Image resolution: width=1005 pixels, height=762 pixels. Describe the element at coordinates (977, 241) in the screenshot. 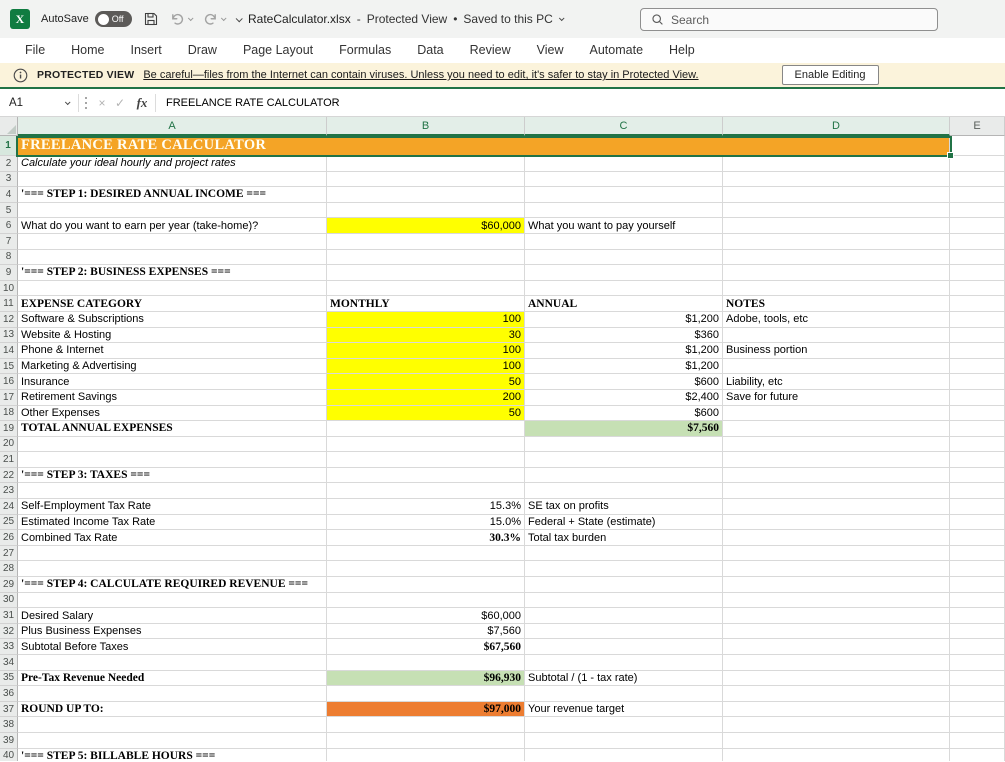

I see `cell-E7` at that location.